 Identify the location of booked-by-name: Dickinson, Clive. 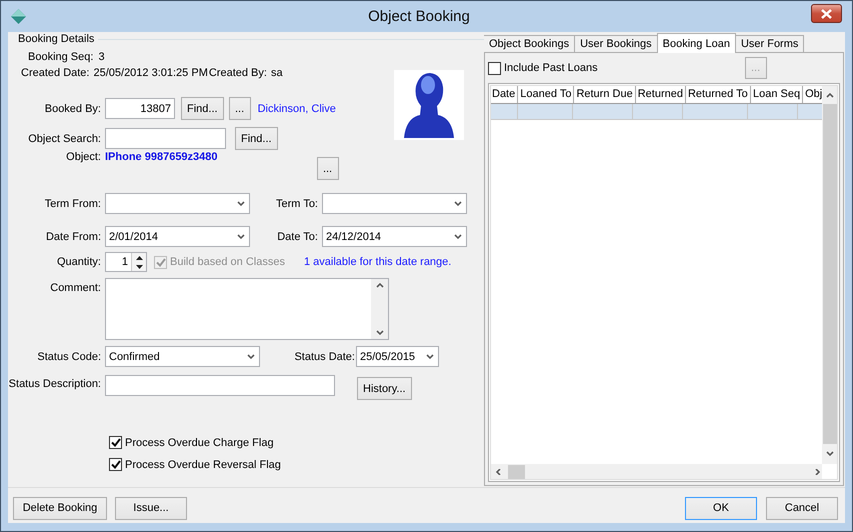
(297, 108).